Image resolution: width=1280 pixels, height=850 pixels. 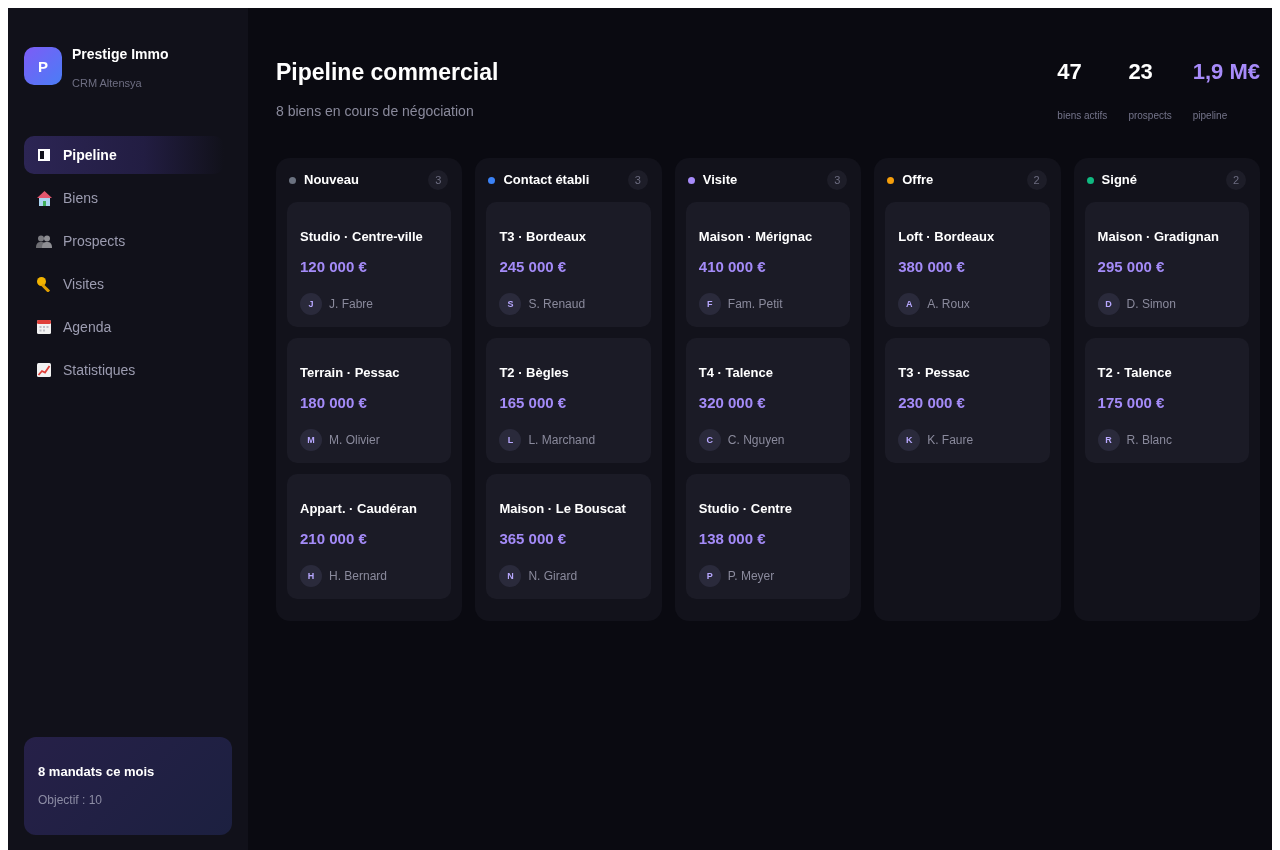 I want to click on property-price: 320 000 €, so click(x=732, y=403).